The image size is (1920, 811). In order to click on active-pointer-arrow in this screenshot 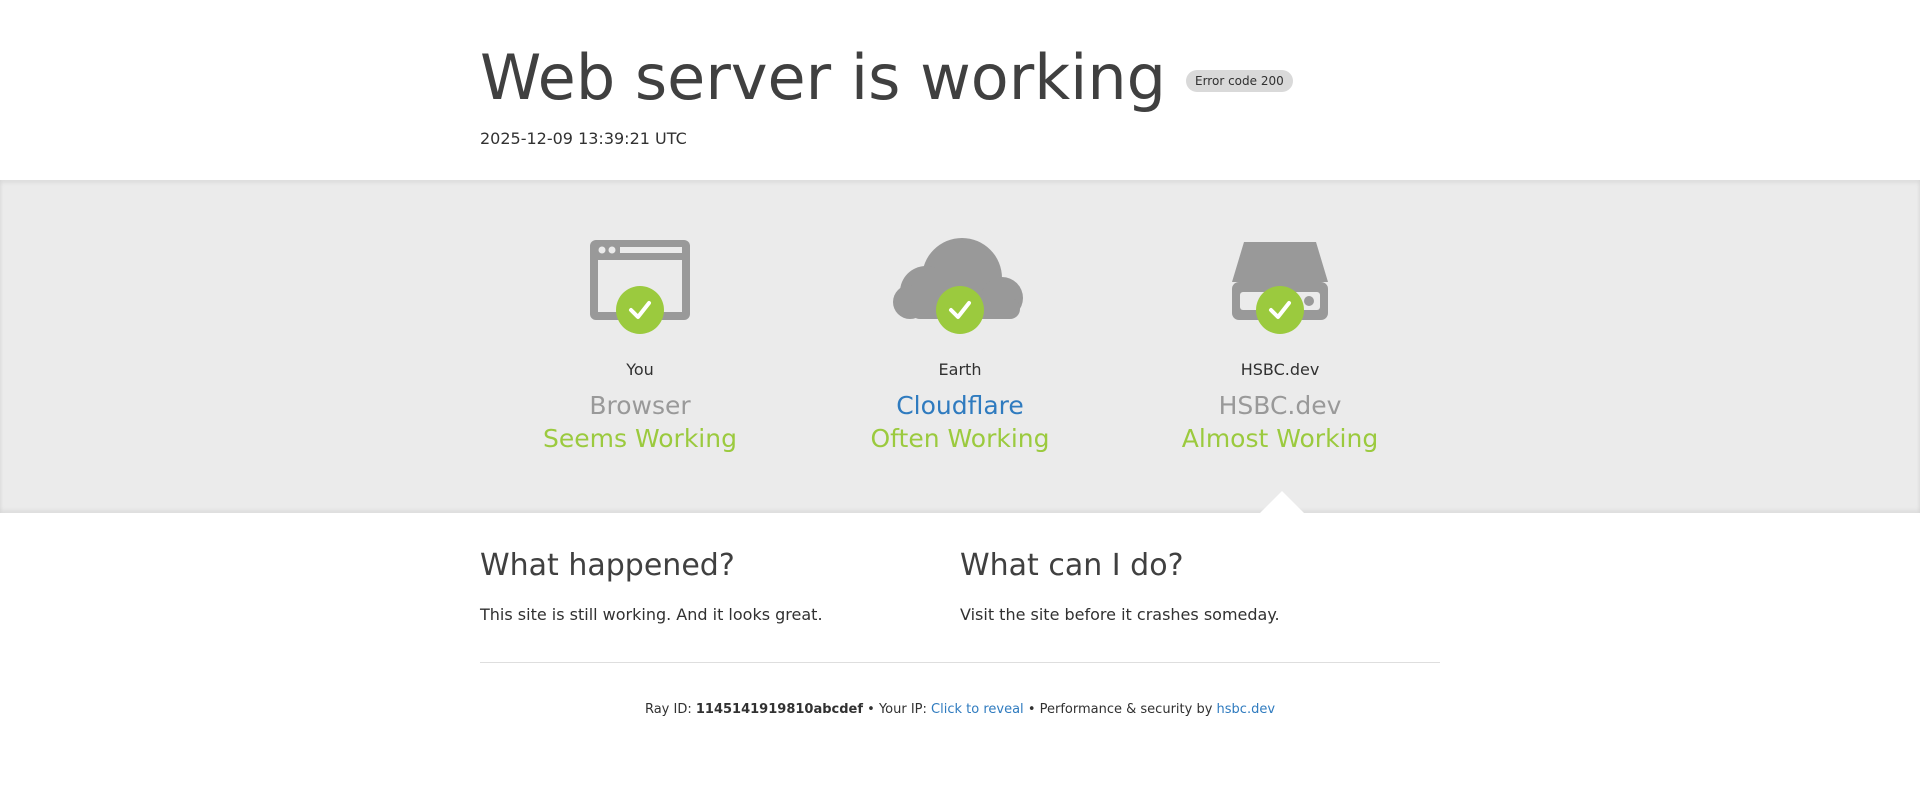, I will do `click(1282, 502)`.